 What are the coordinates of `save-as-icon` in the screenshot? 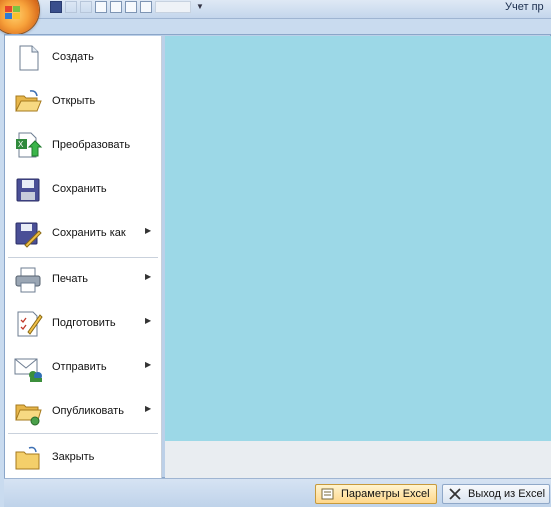 It's located at (28, 235).